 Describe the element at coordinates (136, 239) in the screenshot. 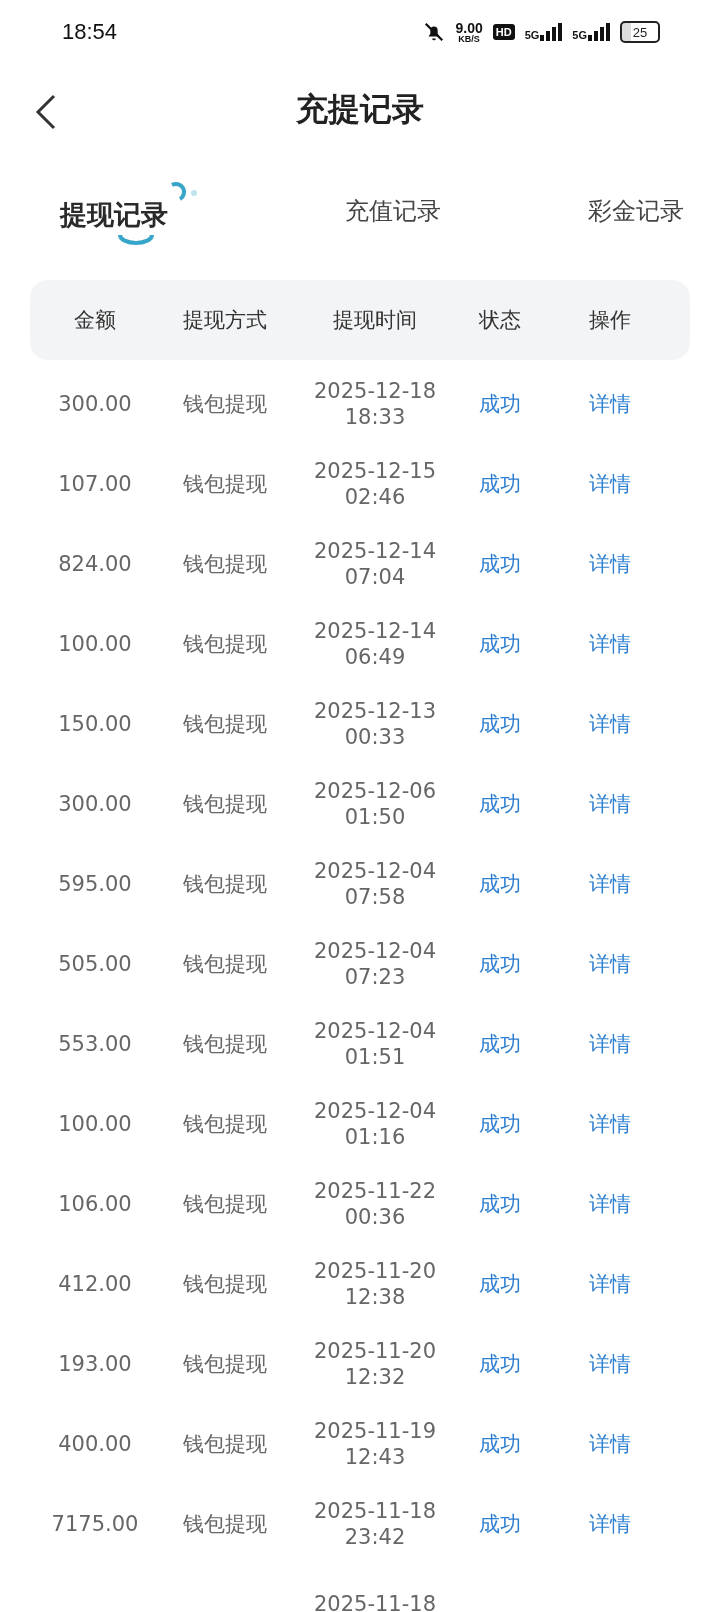

I see `underline-arc-icon` at that location.